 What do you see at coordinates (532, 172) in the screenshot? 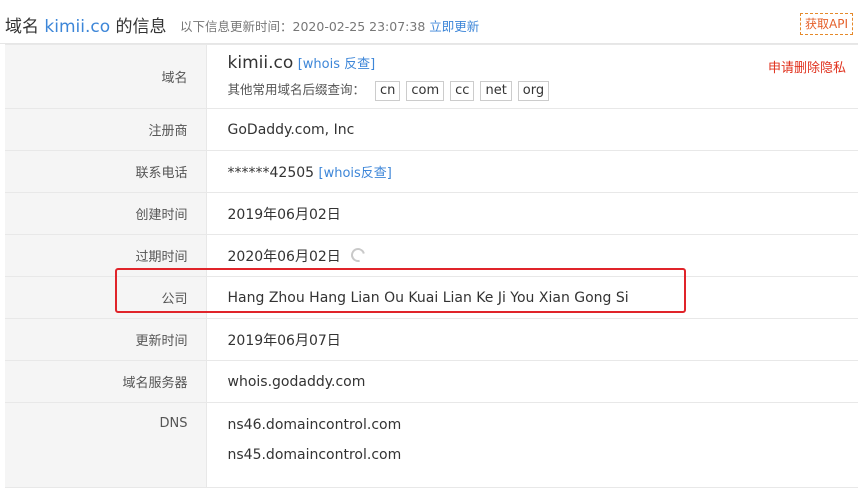
I see `row-value: ******42505 [whois反查]` at bounding box center [532, 172].